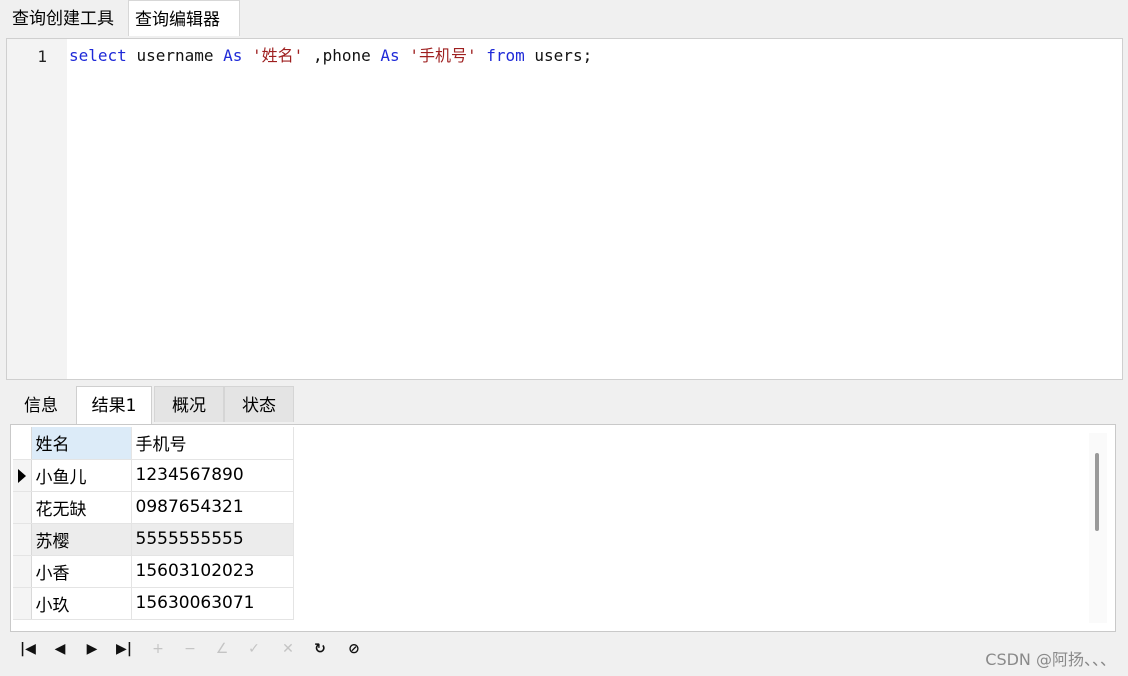 The height and width of the screenshot is (676, 1128). I want to click on cell-phone: 15603102023, so click(212, 571).